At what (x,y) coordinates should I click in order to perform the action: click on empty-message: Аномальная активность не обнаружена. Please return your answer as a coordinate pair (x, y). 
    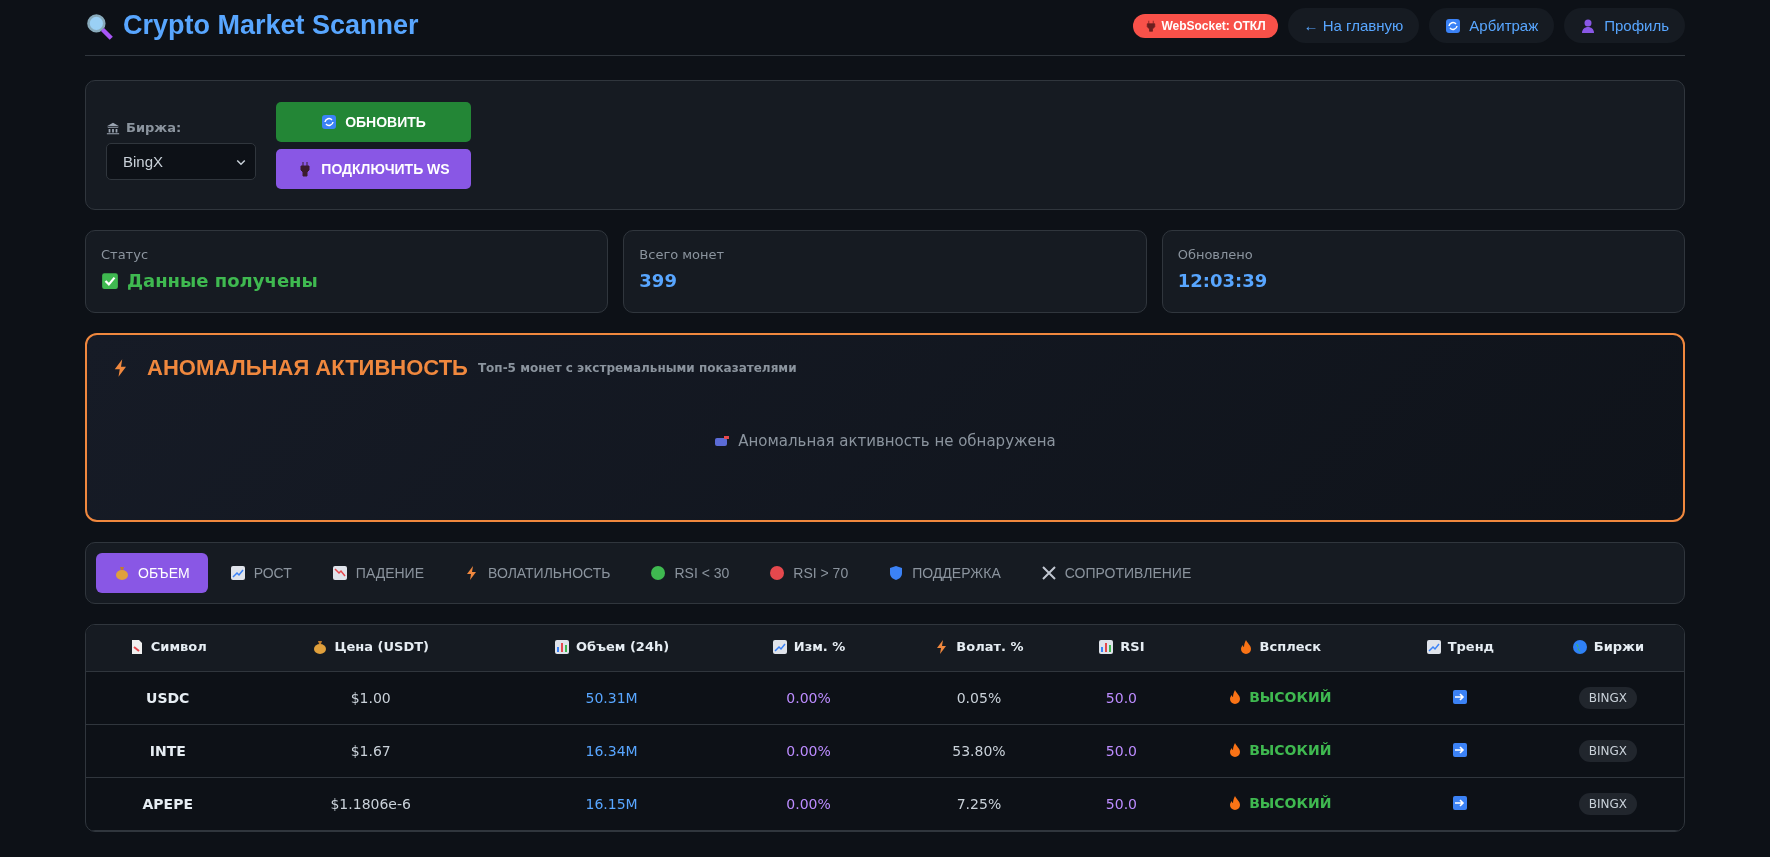
    Looking at the image, I should click on (897, 440).